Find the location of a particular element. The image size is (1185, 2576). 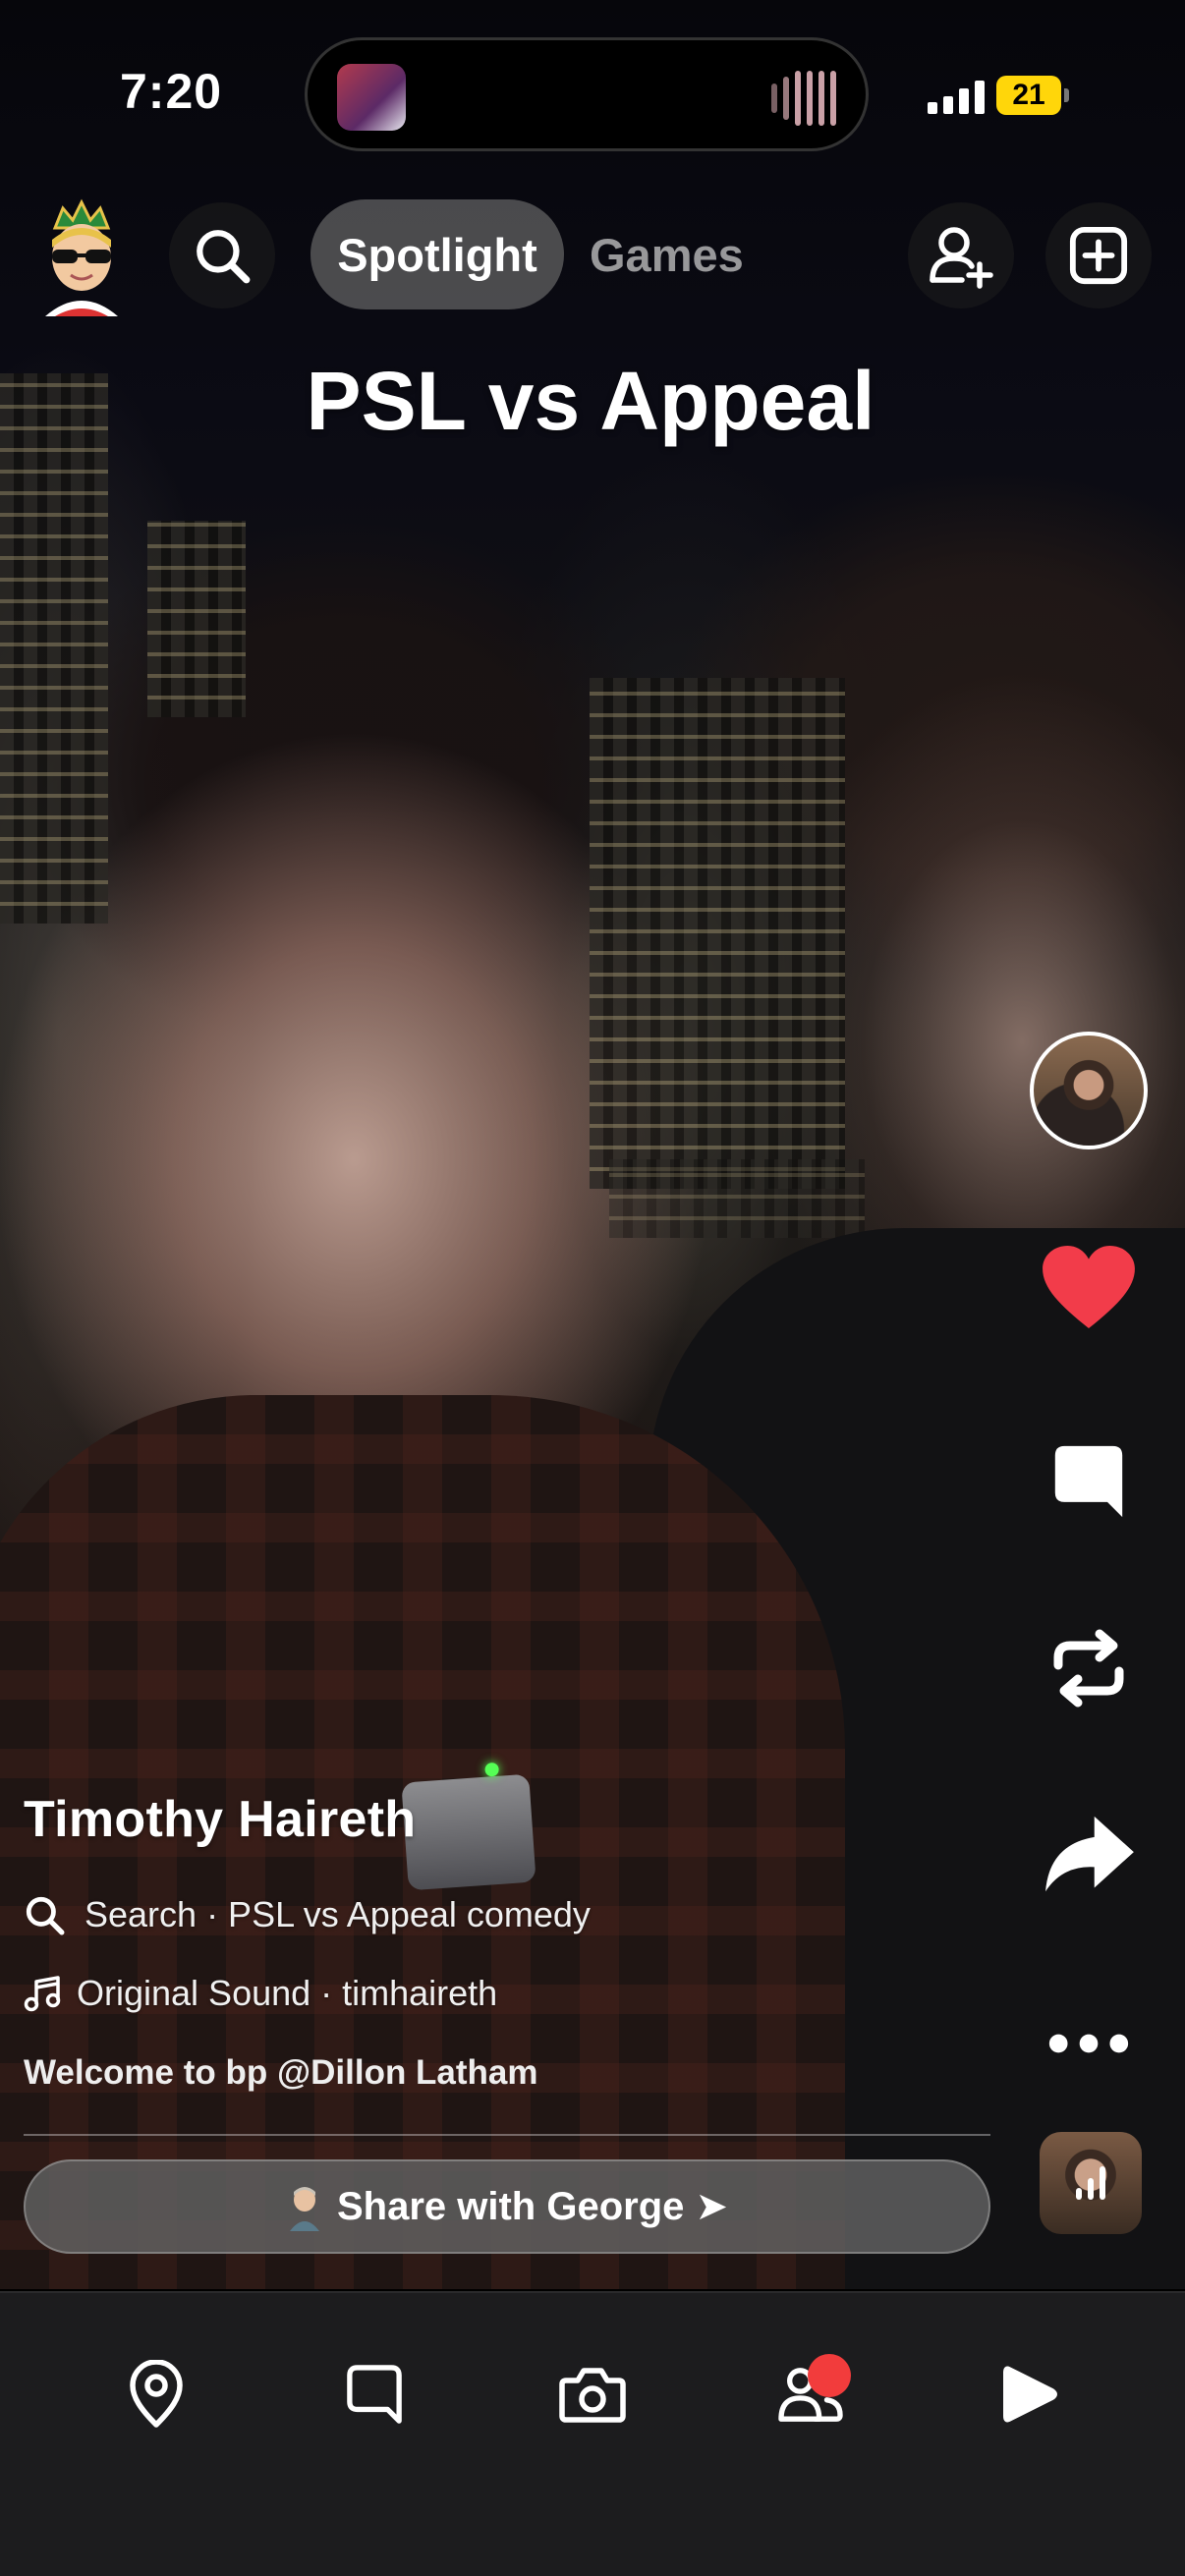

comment-button is located at coordinates (1089, 1482).